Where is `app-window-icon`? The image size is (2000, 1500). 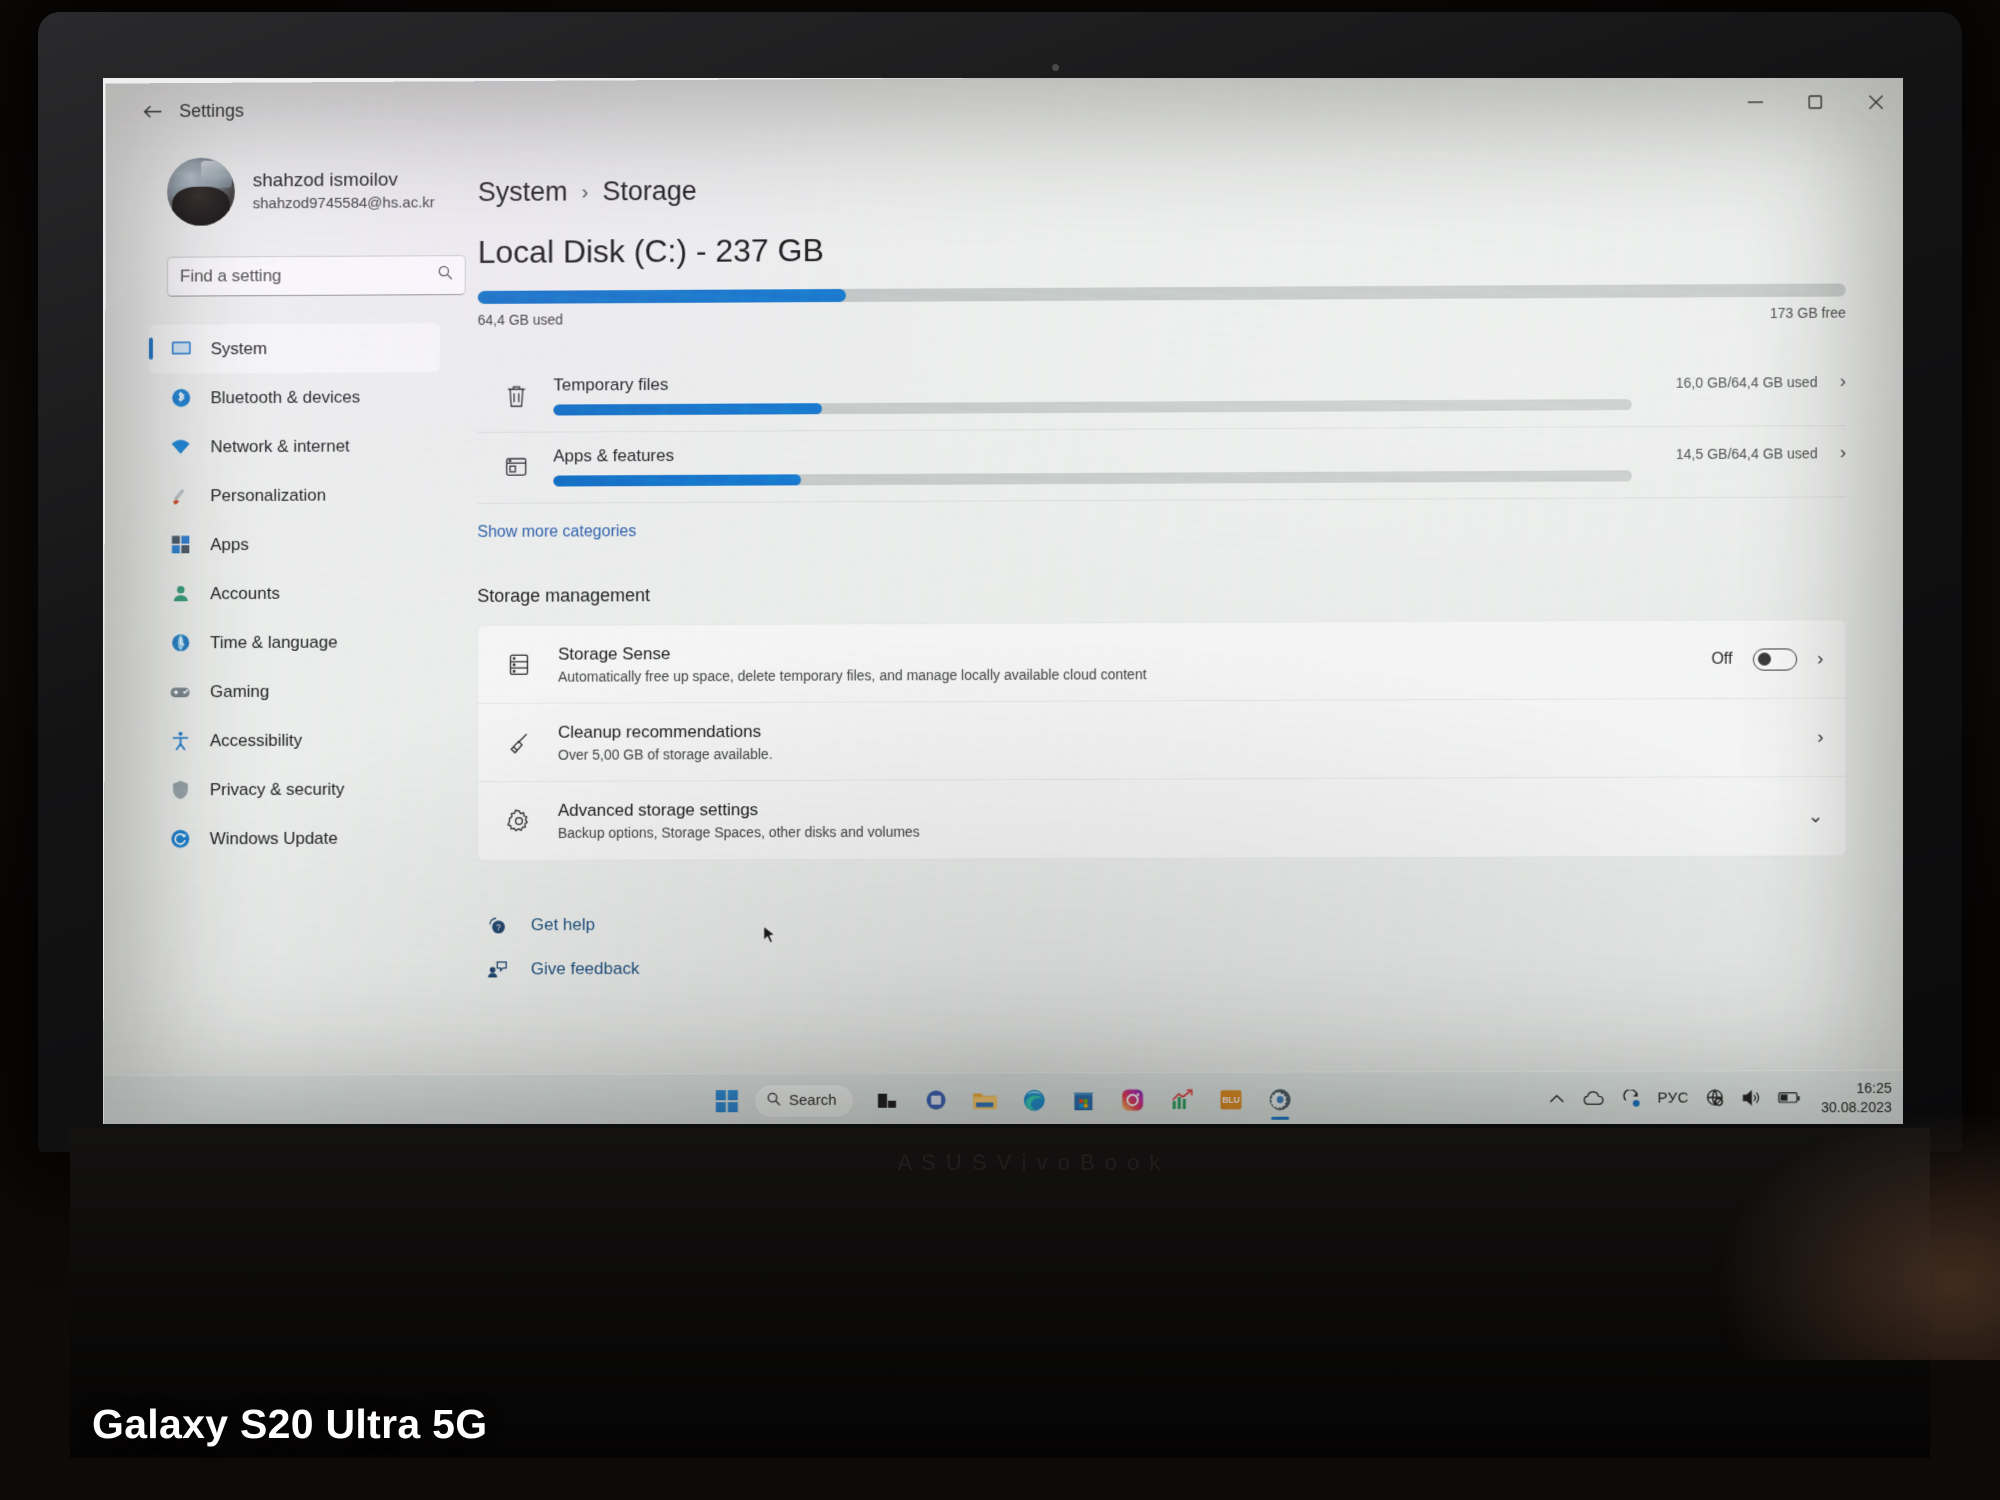
app-window-icon is located at coordinates (516, 468).